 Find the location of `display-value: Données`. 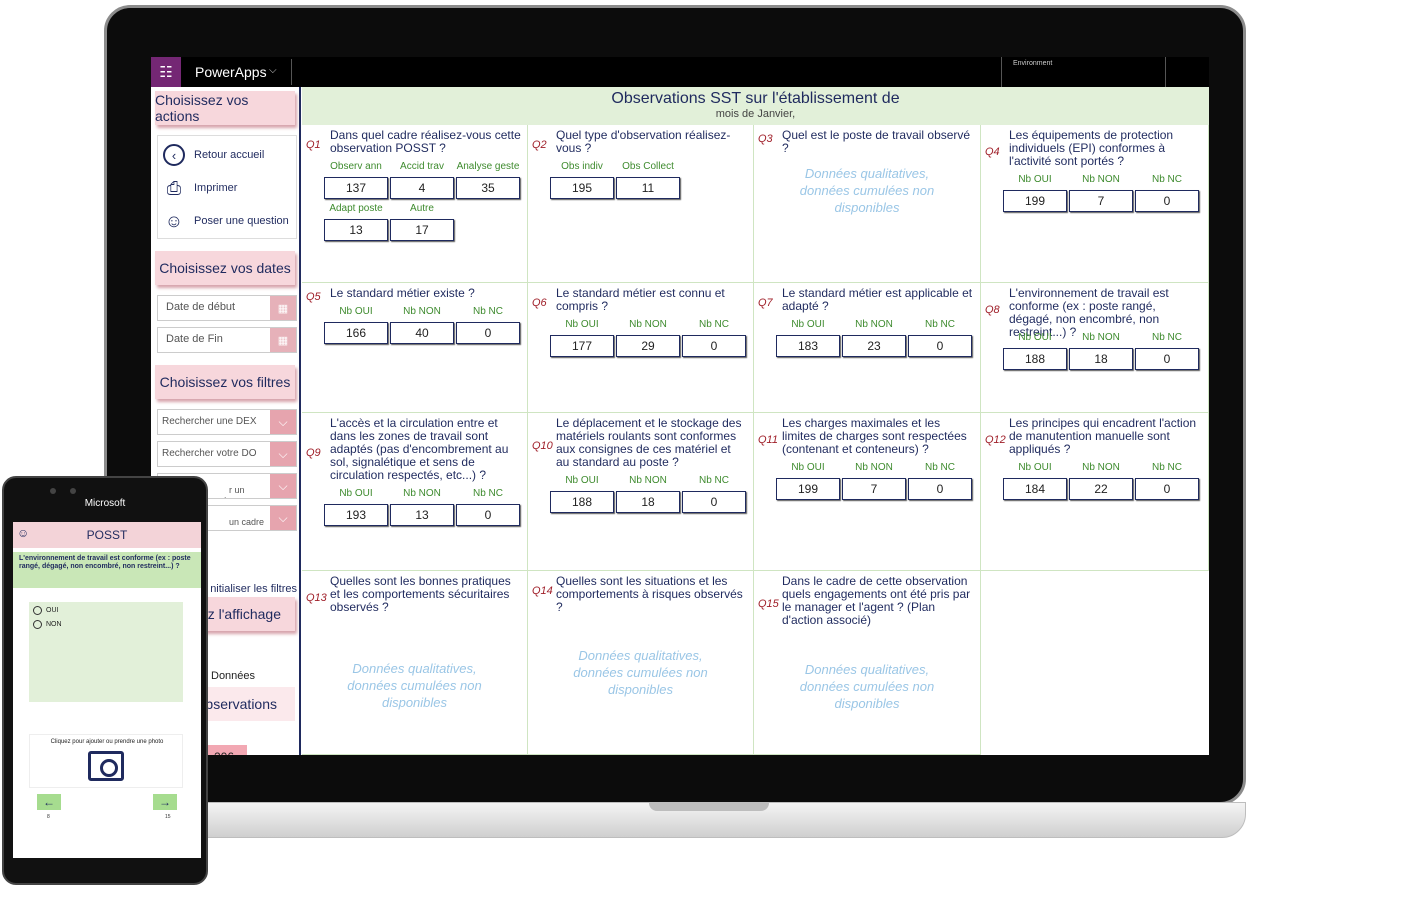

display-value: Données is located at coordinates (233, 676).